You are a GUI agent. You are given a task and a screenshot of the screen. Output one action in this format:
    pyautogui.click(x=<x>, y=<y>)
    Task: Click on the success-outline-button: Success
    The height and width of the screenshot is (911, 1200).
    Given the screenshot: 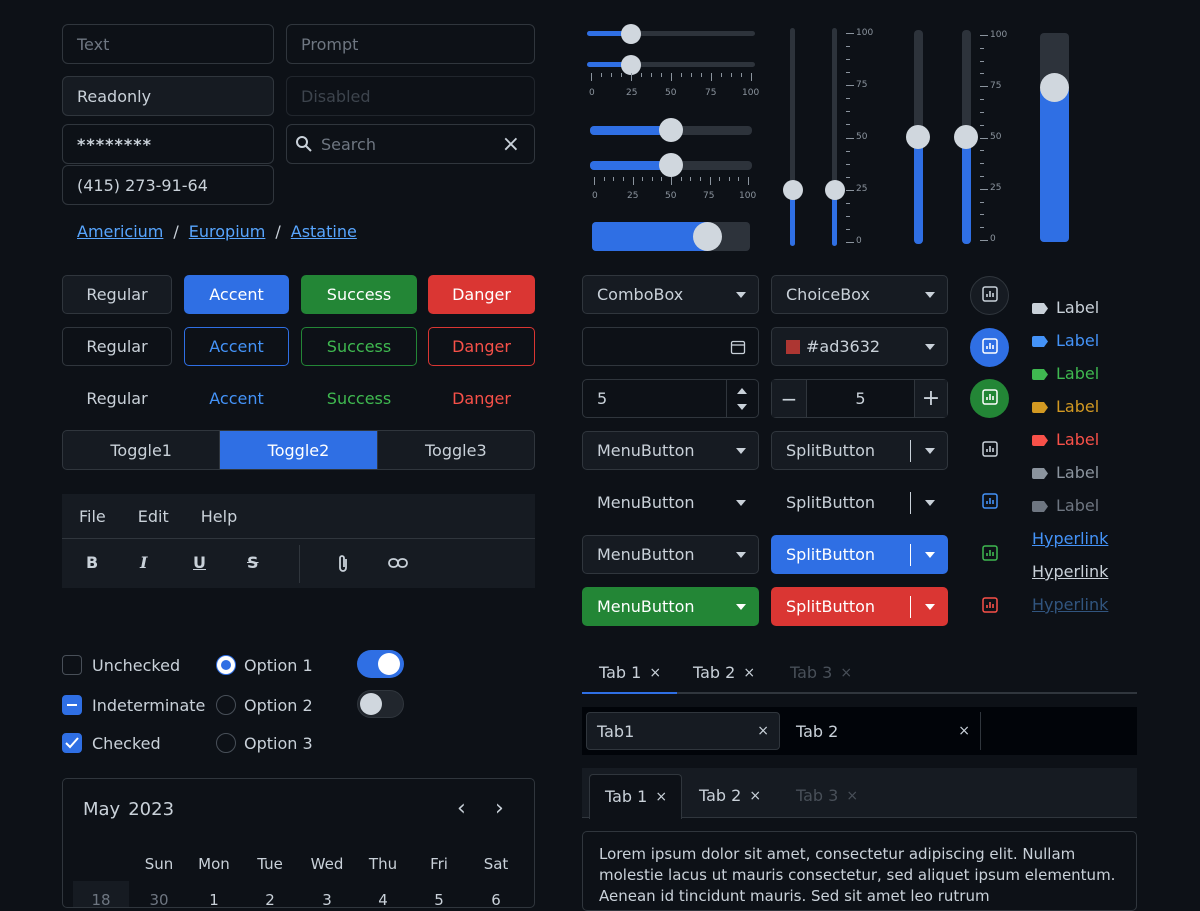 What is the action you would take?
    pyautogui.click(x=359, y=346)
    